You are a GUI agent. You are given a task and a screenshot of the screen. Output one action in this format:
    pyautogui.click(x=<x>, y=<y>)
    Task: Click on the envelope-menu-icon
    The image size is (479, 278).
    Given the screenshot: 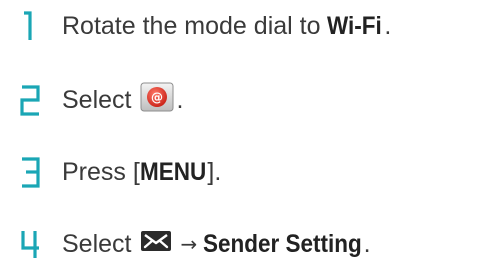 What is the action you would take?
    pyautogui.click(x=156, y=244)
    